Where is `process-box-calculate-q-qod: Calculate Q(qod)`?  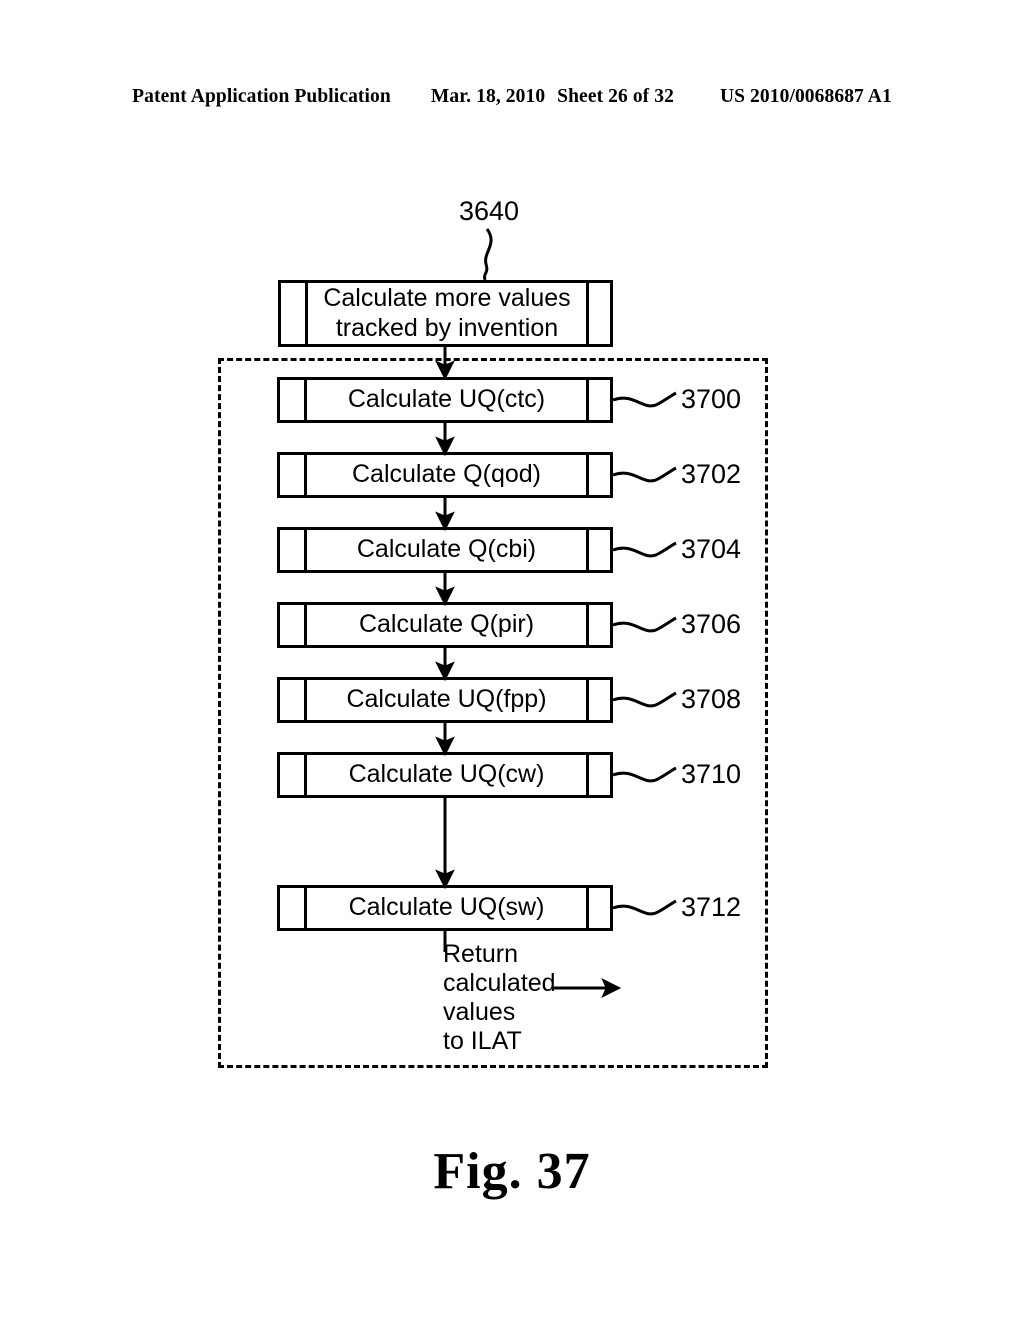 process-box-calculate-q-qod: Calculate Q(qod) is located at coordinates (445, 475).